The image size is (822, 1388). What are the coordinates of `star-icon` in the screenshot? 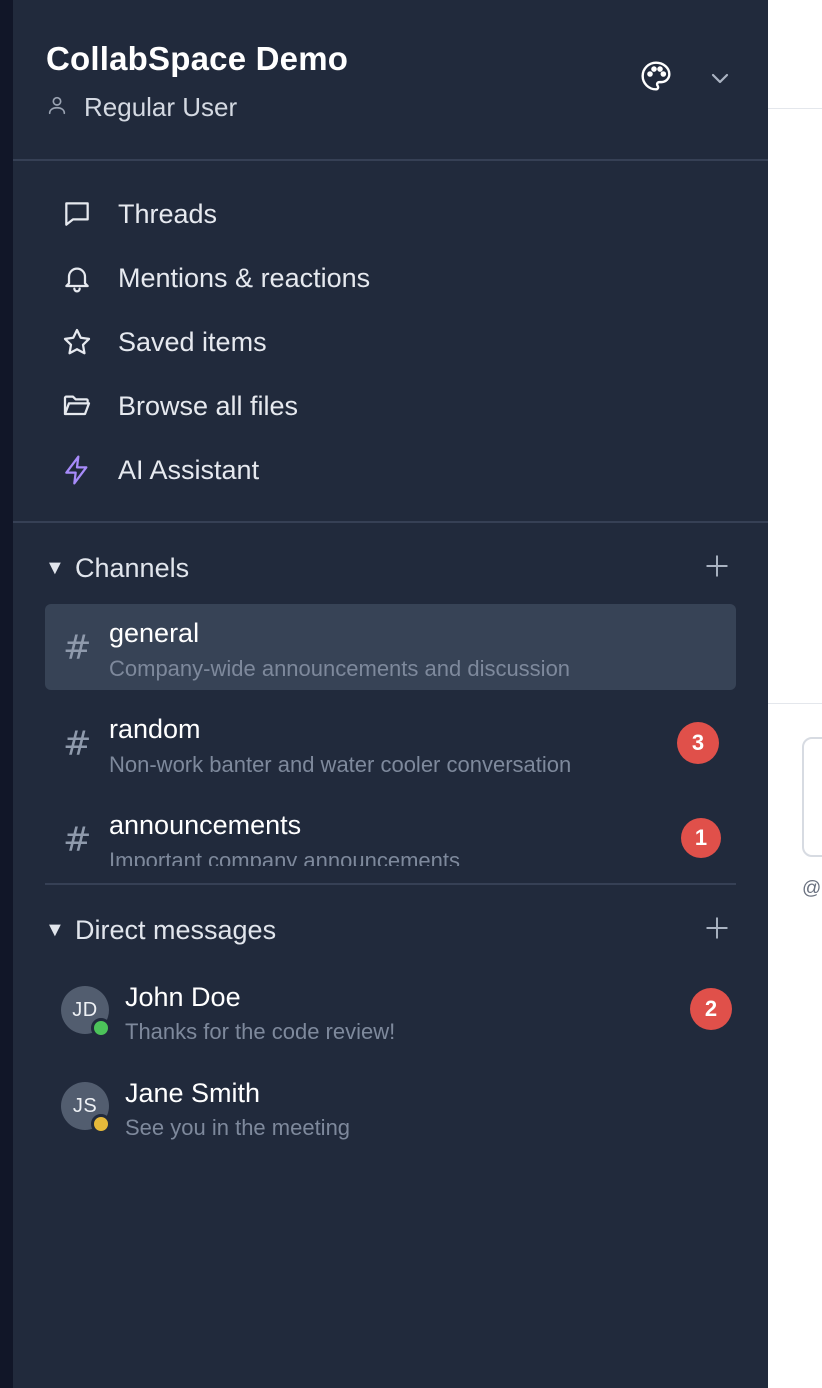 It's located at (77, 342).